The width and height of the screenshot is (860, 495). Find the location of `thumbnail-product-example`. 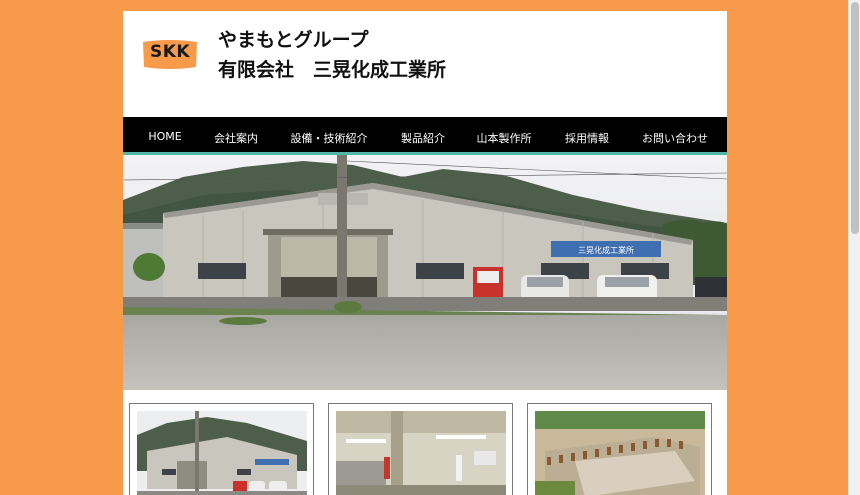

thumbnail-product-example is located at coordinates (619, 449).